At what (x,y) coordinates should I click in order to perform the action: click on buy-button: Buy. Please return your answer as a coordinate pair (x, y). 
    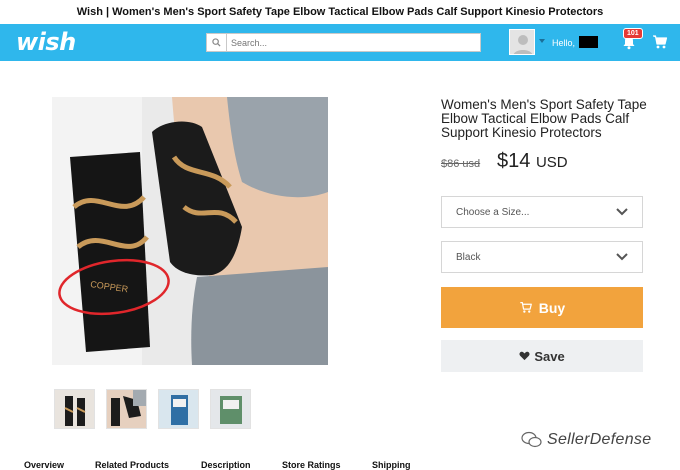
    Looking at the image, I should click on (542, 307).